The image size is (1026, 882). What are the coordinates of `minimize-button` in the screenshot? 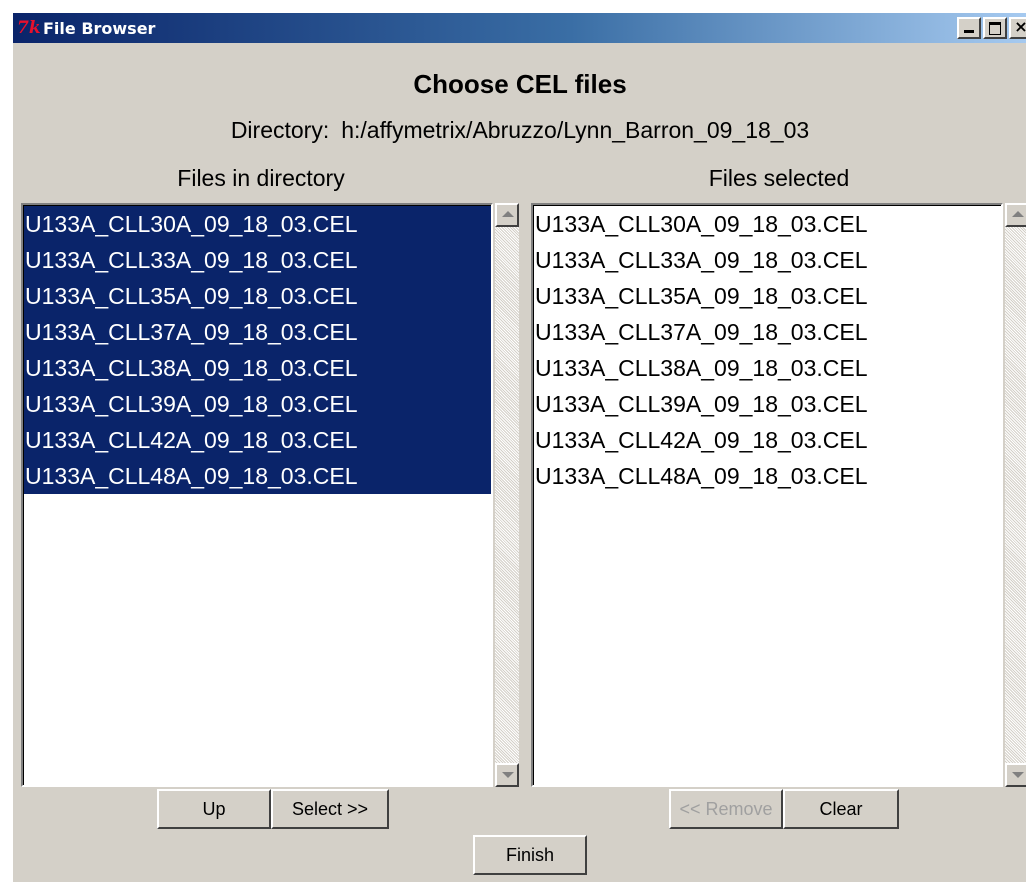 It's located at (969, 28).